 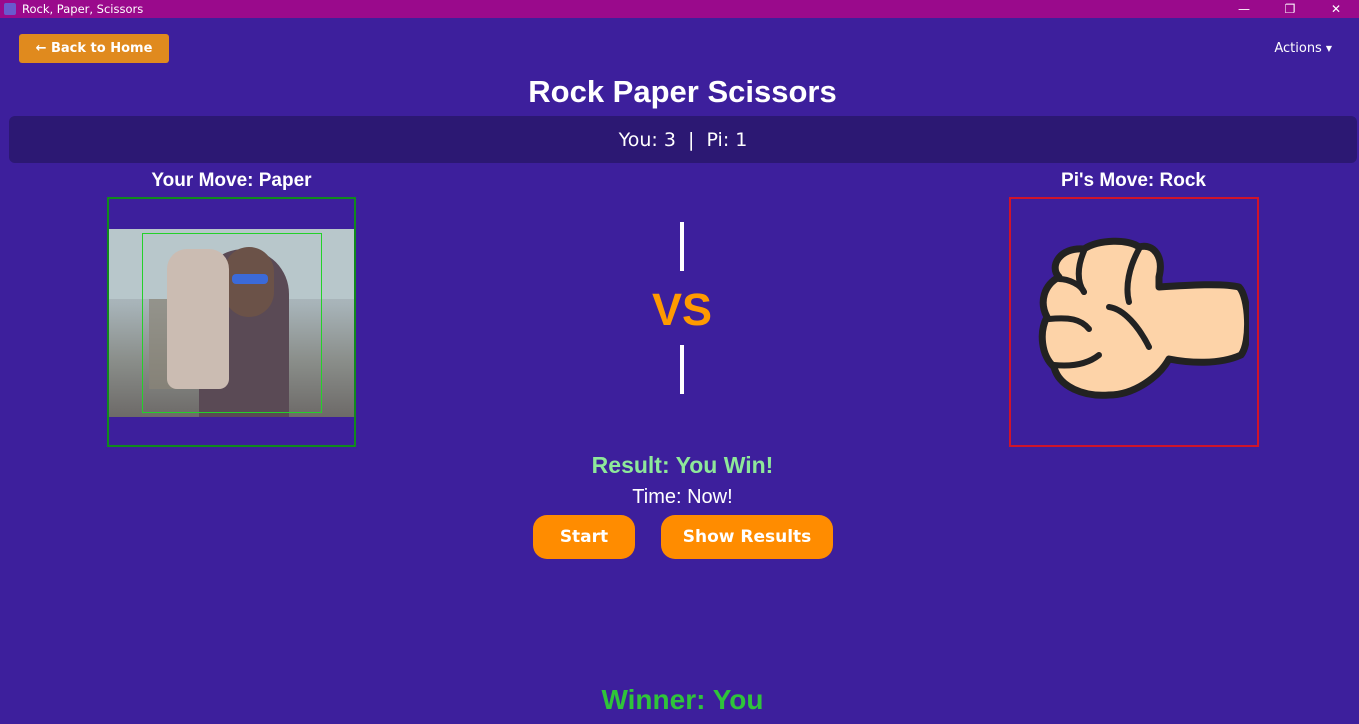 I want to click on window-title: Rock, Paper, Scissors, so click(x=83, y=9).